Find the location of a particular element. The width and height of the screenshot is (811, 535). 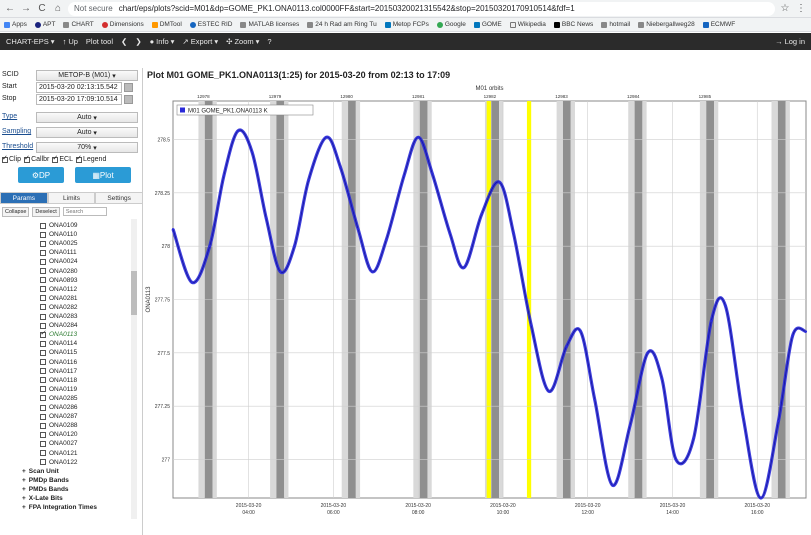

next-button: ❯ is located at coordinates (138, 41).